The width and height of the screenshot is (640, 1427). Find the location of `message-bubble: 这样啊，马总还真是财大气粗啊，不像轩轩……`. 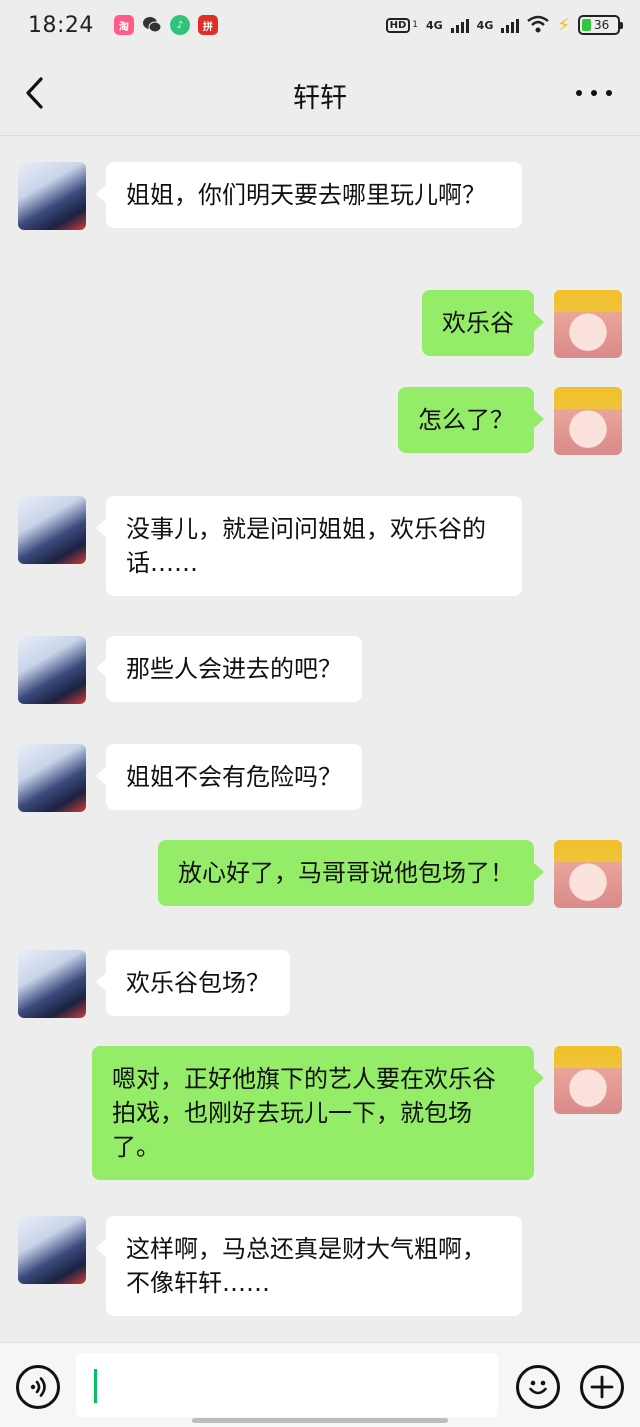

message-bubble: 这样啊，马总还真是财大气粗啊，不像轩轩…… is located at coordinates (309, 1266).